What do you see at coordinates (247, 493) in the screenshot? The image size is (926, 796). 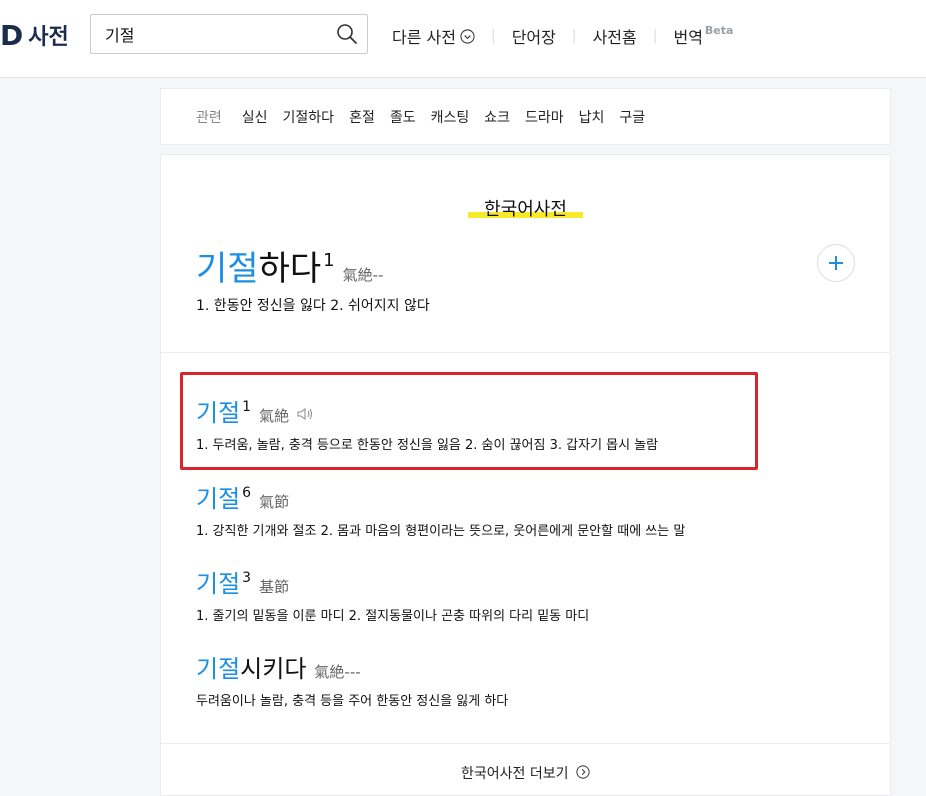 I see `entry-sup: 6` at bounding box center [247, 493].